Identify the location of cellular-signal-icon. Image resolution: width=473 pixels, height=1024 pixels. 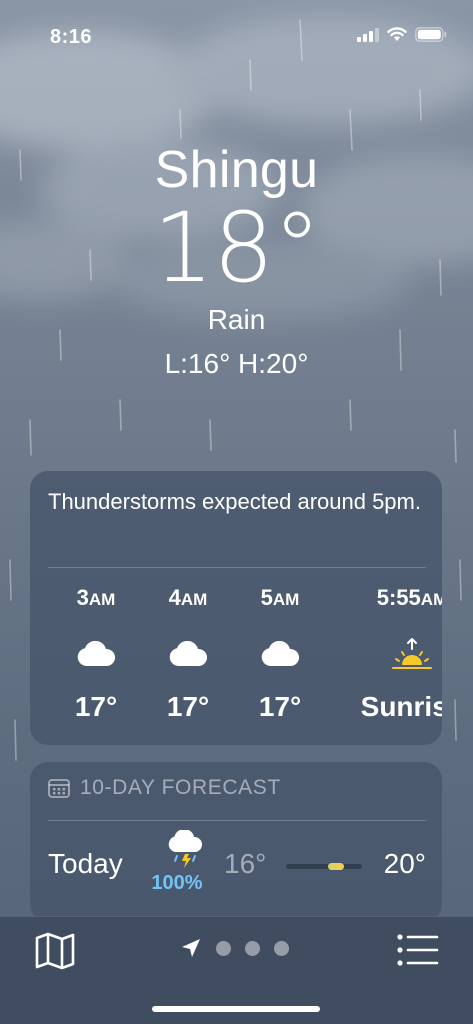
(368, 34).